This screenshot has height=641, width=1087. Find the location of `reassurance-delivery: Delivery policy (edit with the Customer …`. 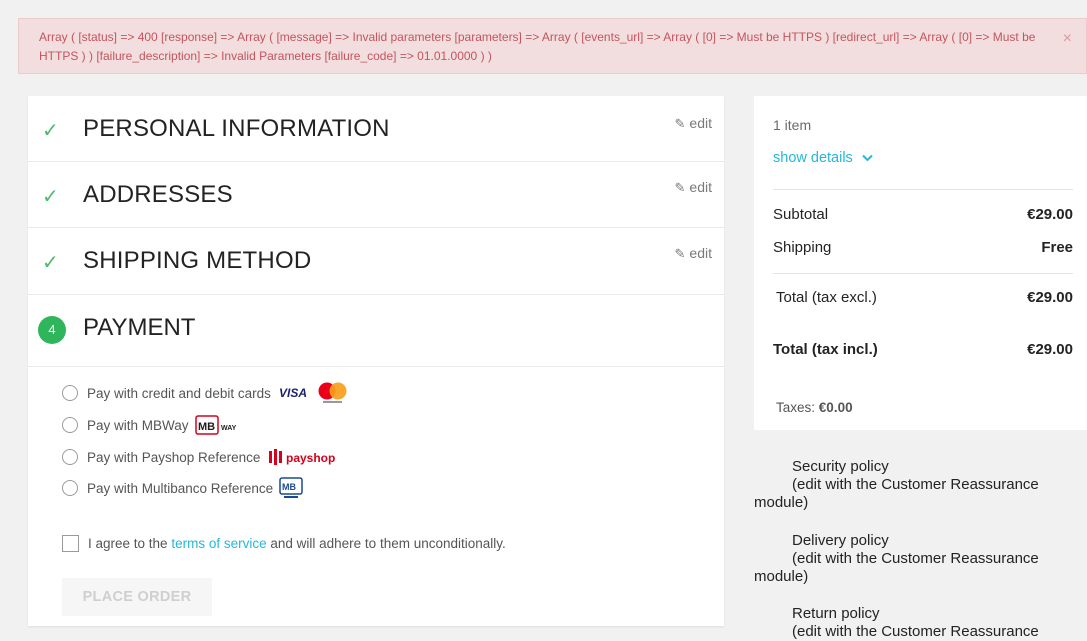

reassurance-delivery: Delivery policy (edit with the Customer … is located at coordinates (920, 559).